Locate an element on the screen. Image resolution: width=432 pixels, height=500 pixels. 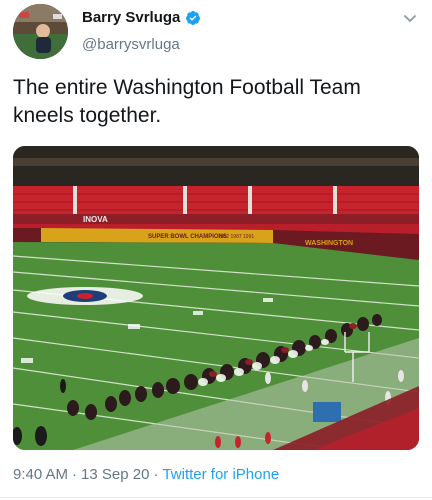
name-row: Barry Svrluga is located at coordinates (141, 17).